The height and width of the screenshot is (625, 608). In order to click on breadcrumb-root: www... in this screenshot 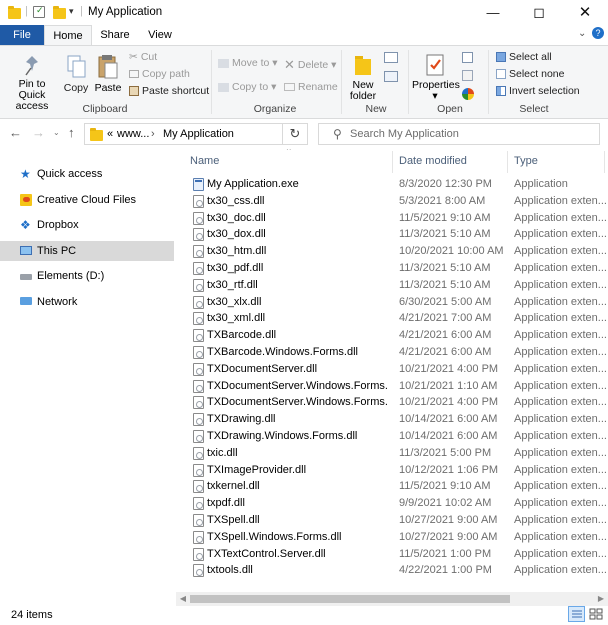, I will do `click(133, 134)`.